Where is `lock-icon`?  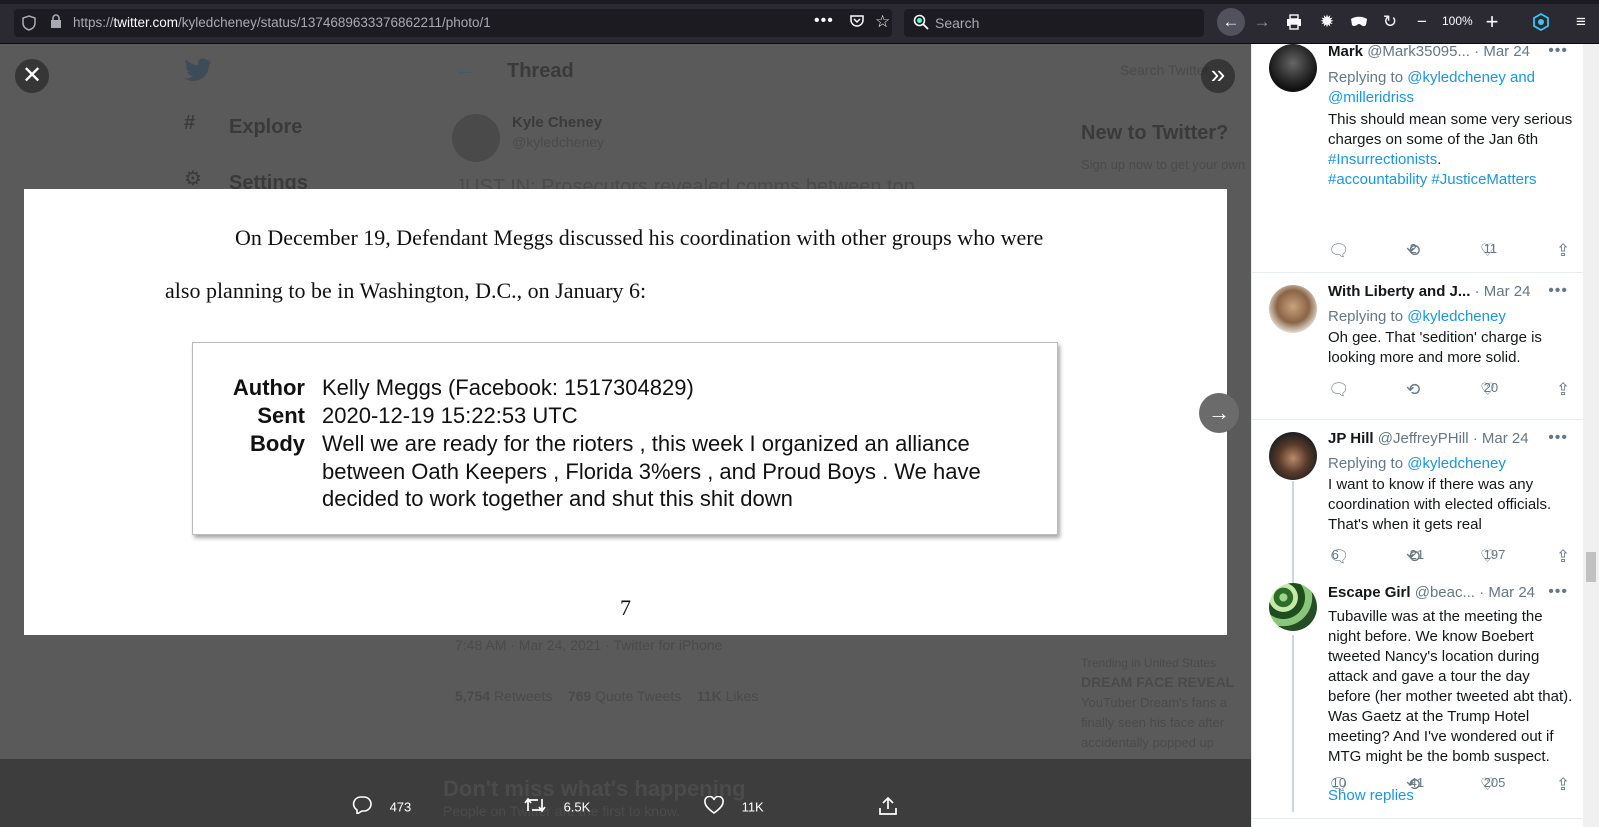
lock-icon is located at coordinates (56, 23).